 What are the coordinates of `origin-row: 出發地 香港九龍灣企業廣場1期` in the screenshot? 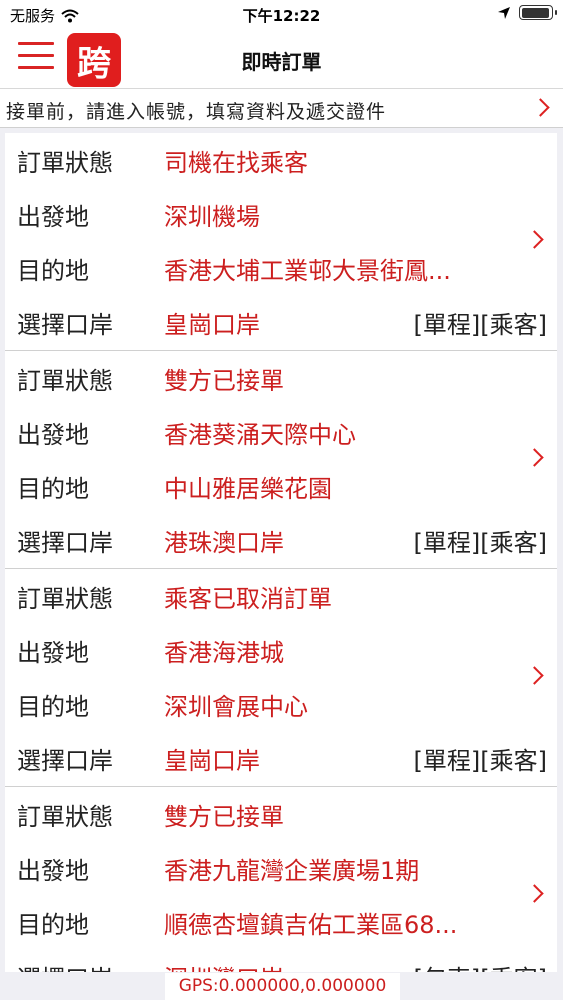 It's located at (287, 868).